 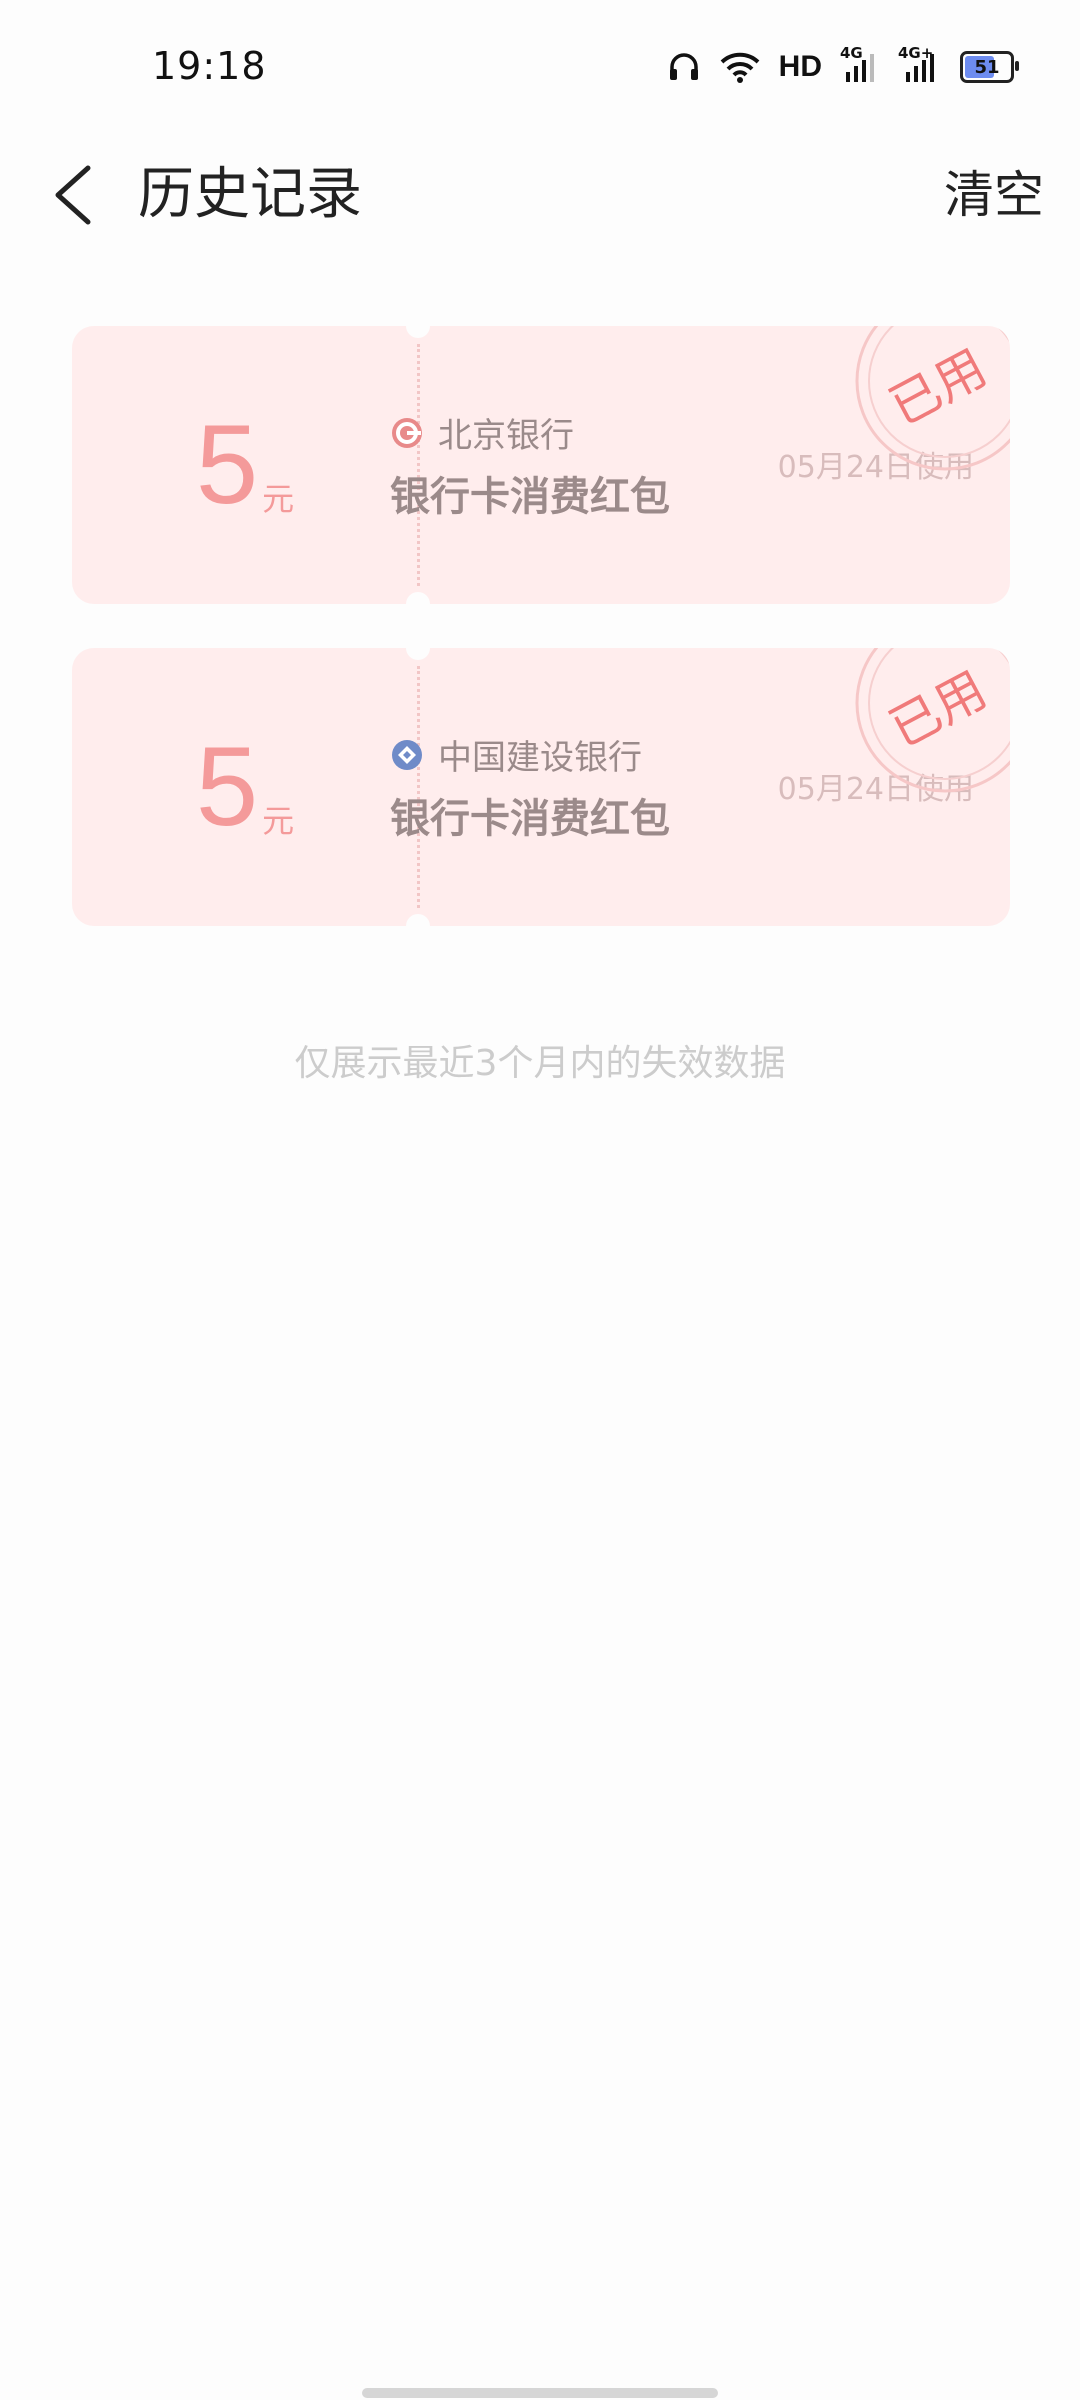 I want to click on status-icons: HD 4G 4G+ 51, so click(x=843, y=64).